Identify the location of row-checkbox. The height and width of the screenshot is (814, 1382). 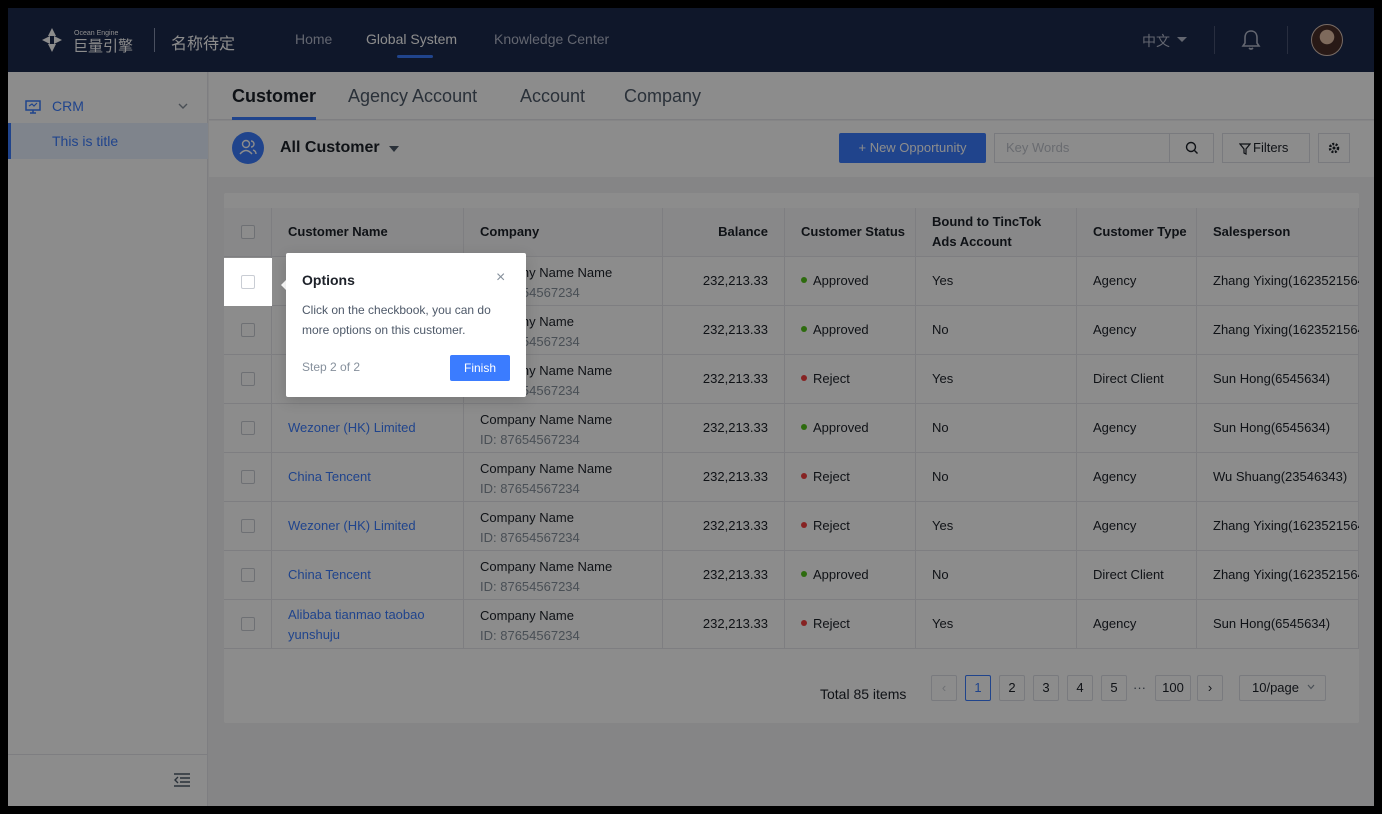
(248, 282).